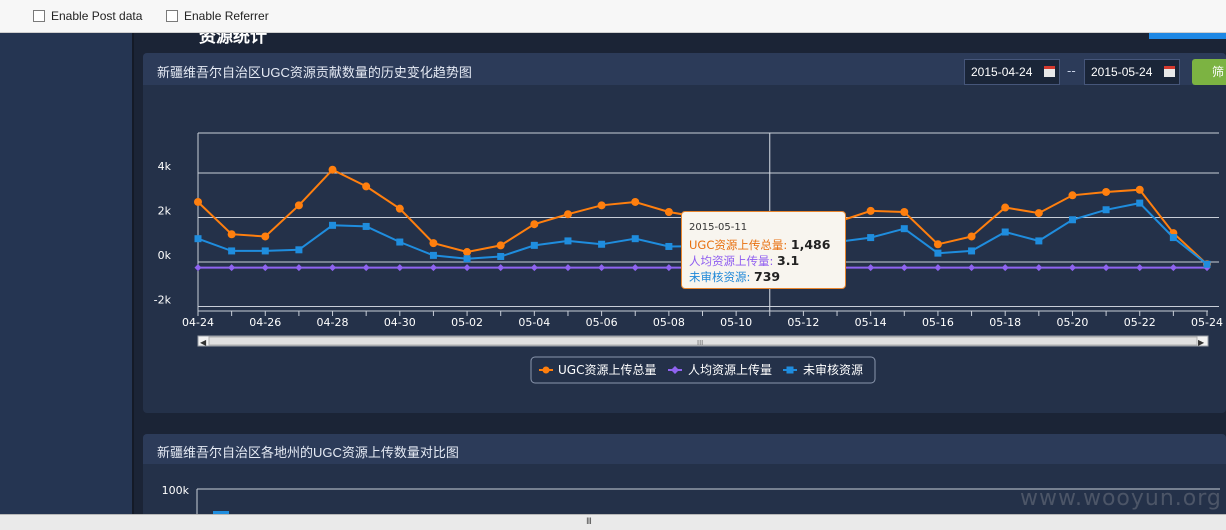  I want to click on referrer-checkbox, so click(172, 16).